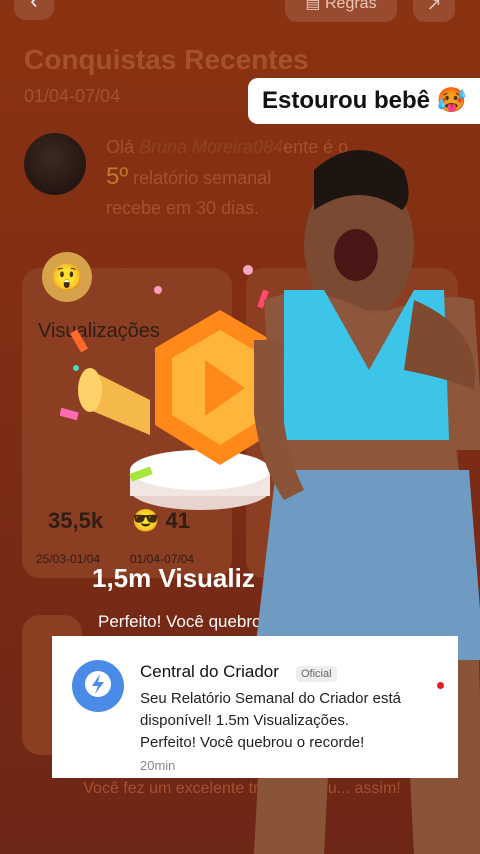  I want to click on back-button: ‹, so click(34, 10).